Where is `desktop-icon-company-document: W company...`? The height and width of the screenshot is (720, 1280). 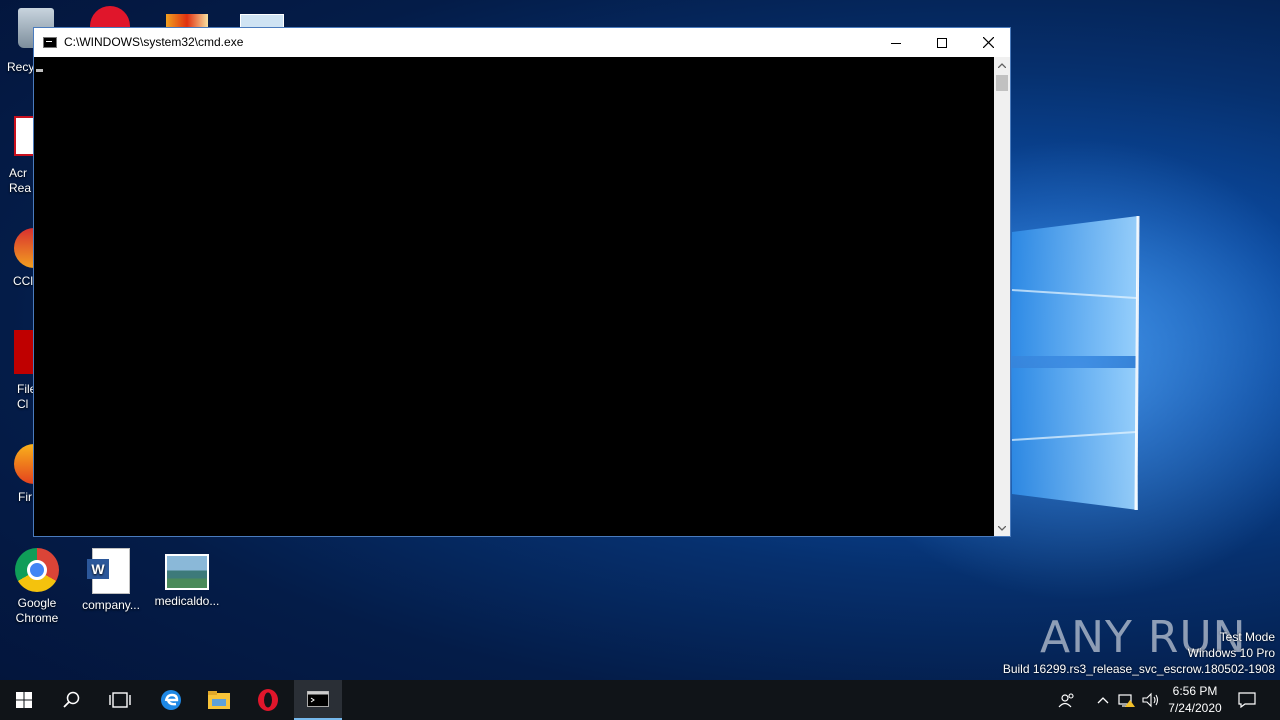
desktop-icon-company-document: W company... is located at coordinates (111, 580).